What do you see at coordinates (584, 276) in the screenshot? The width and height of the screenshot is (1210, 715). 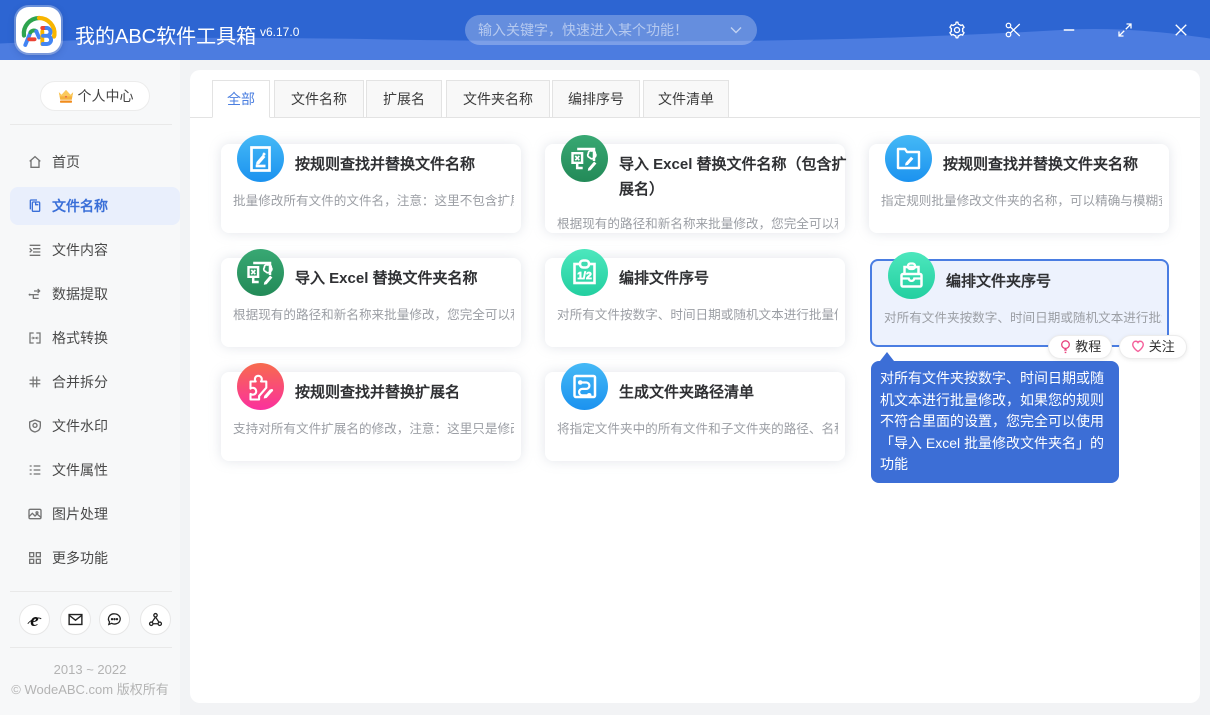 I see `svg-text: 1/2` at bounding box center [584, 276].